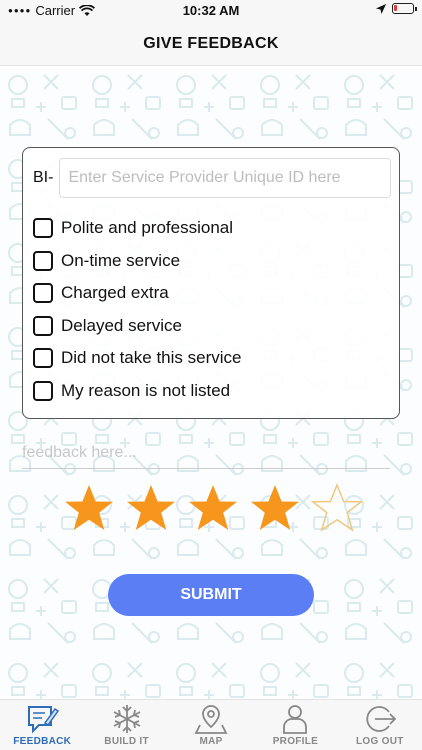 The image size is (422, 750). I want to click on option-on-time: On-time service, so click(137, 261).